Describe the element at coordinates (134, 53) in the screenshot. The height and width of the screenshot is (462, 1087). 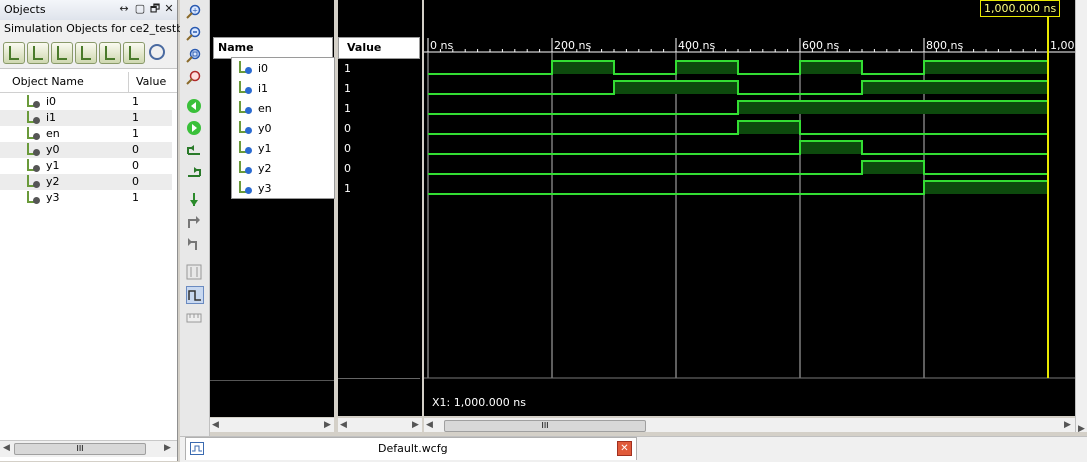
I see `filter-variable-icon` at that location.